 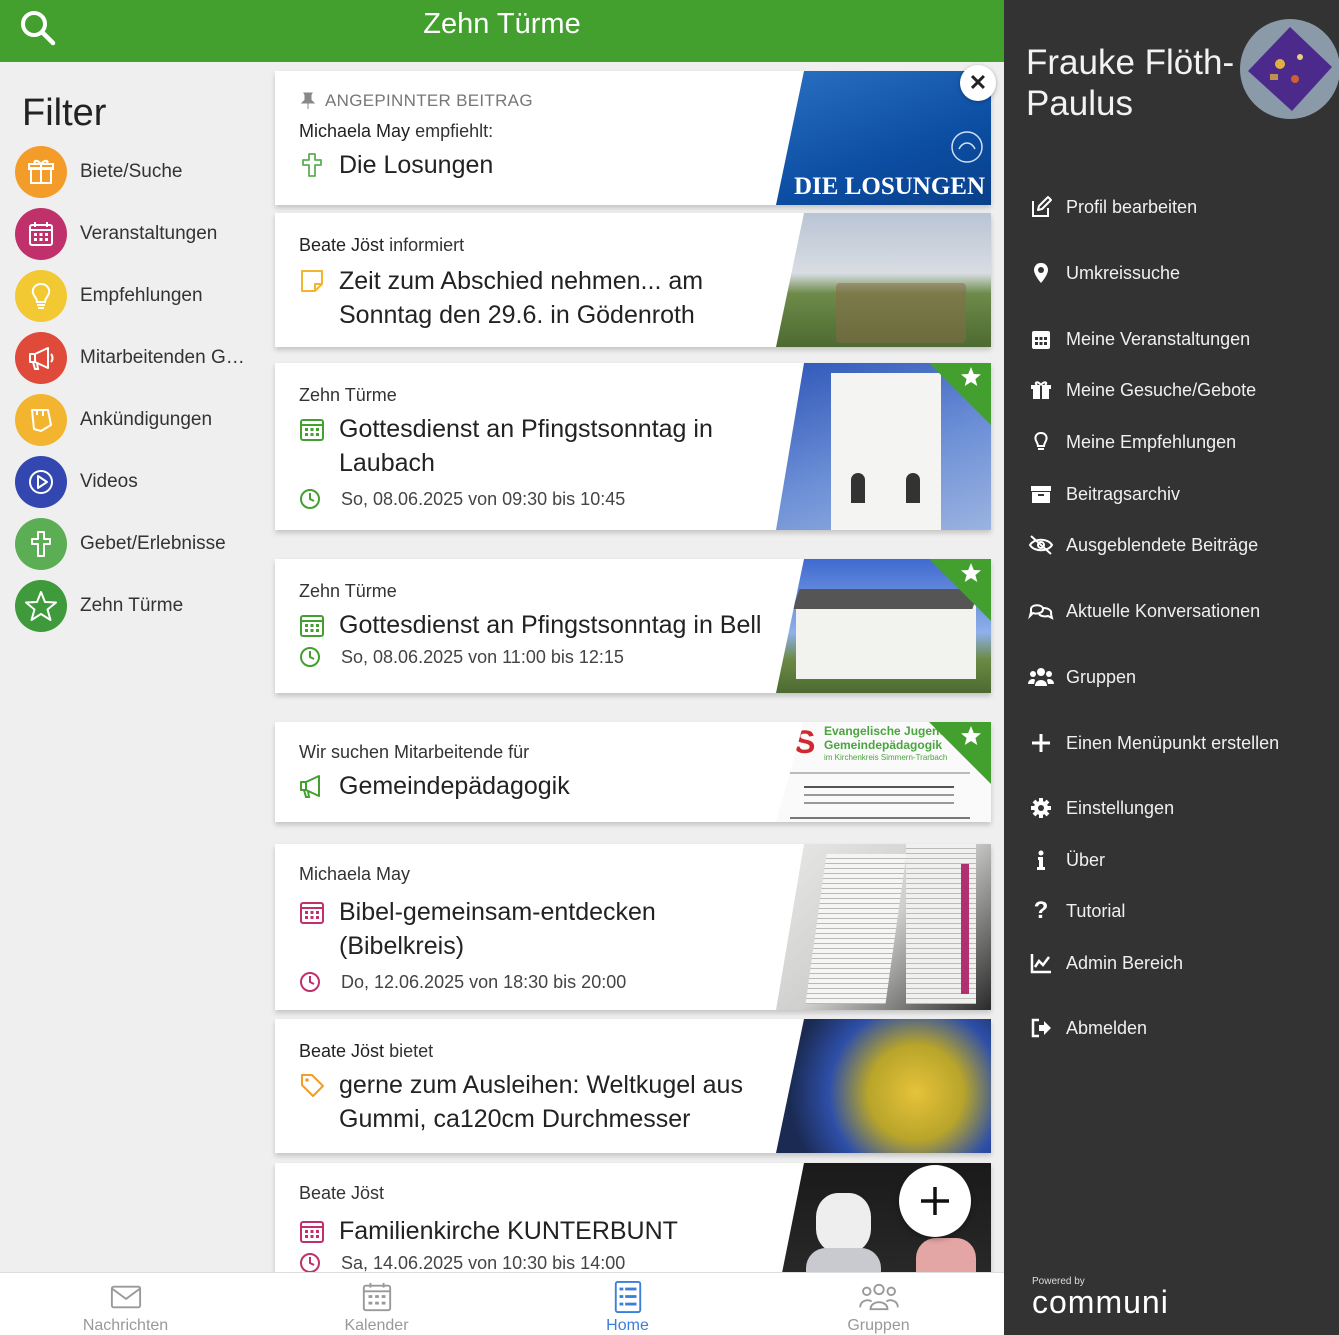 I want to click on menu-beitragsarchiv: Beitragsarchiv, so click(x=1104, y=494).